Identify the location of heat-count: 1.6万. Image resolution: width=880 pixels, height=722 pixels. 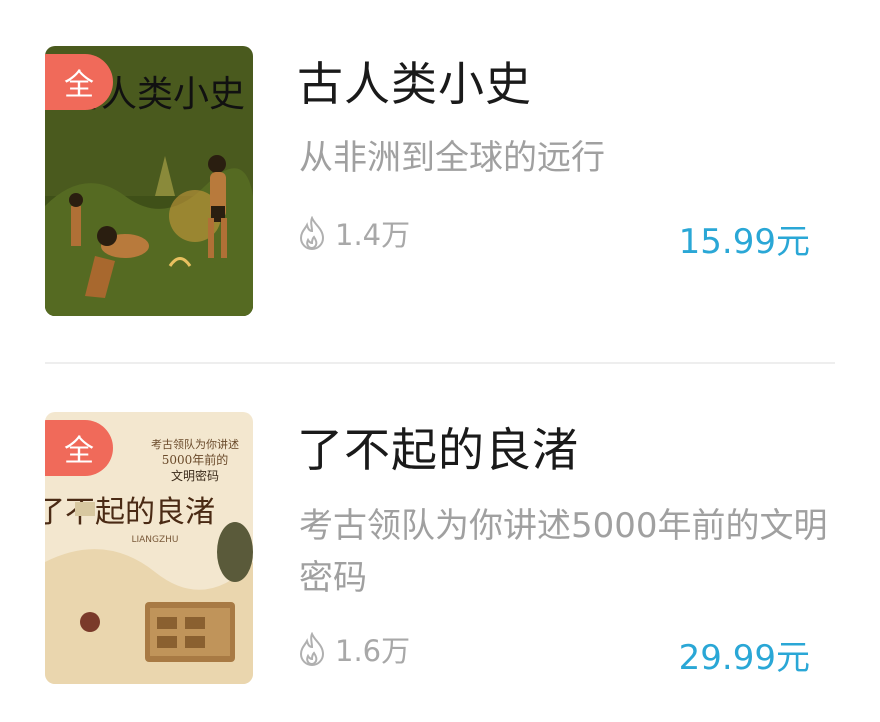
(353, 649).